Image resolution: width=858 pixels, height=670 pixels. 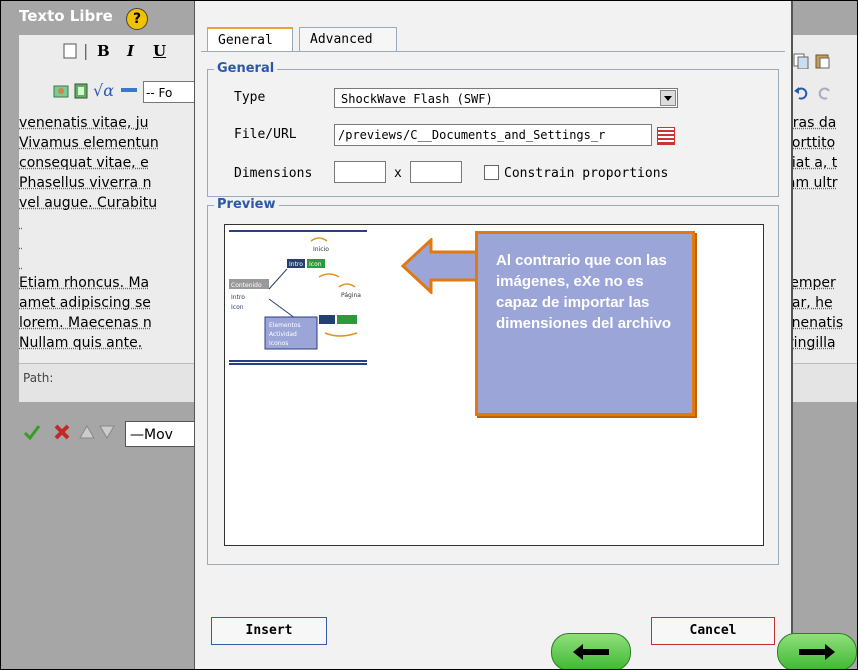 I want to click on move-down-icon, so click(x=107, y=432).